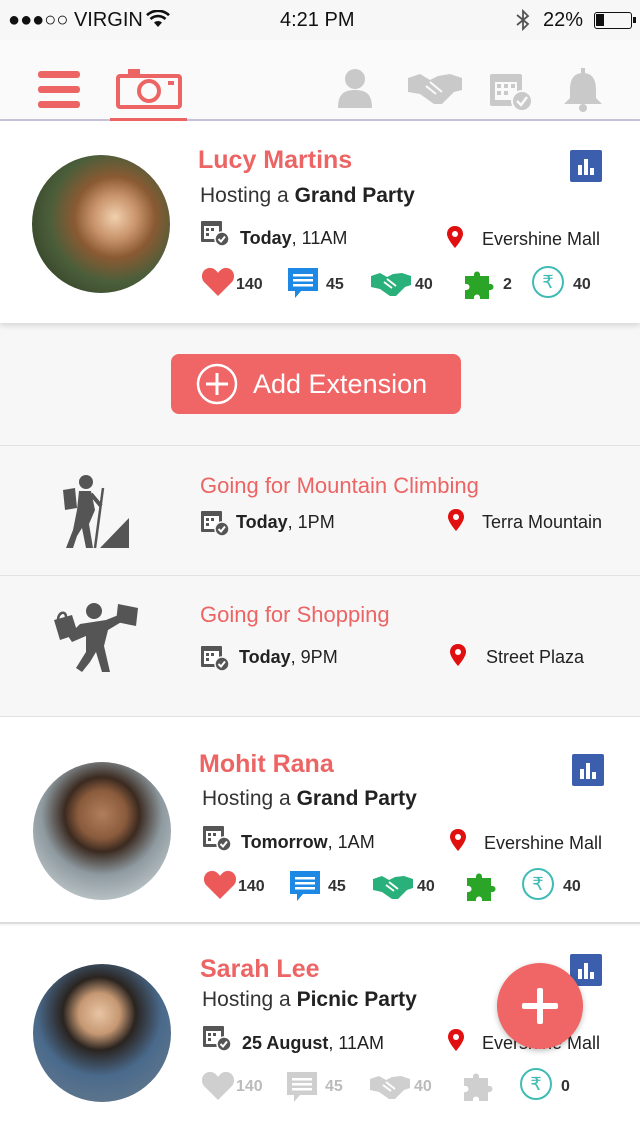  What do you see at coordinates (285, 522) in the screenshot?
I see `extension-time: Today, 1PM` at bounding box center [285, 522].